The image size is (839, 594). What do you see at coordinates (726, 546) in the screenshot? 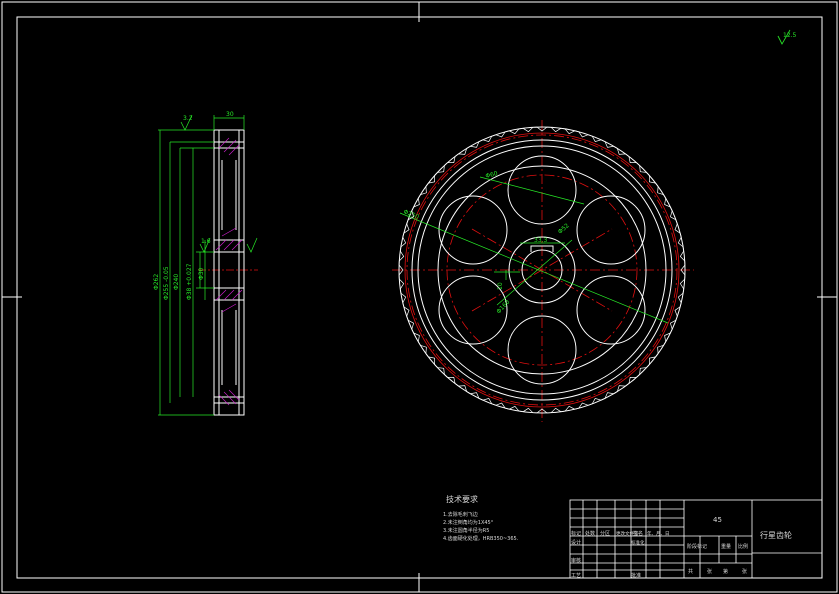
I see `weight-label: 重量` at bounding box center [726, 546].